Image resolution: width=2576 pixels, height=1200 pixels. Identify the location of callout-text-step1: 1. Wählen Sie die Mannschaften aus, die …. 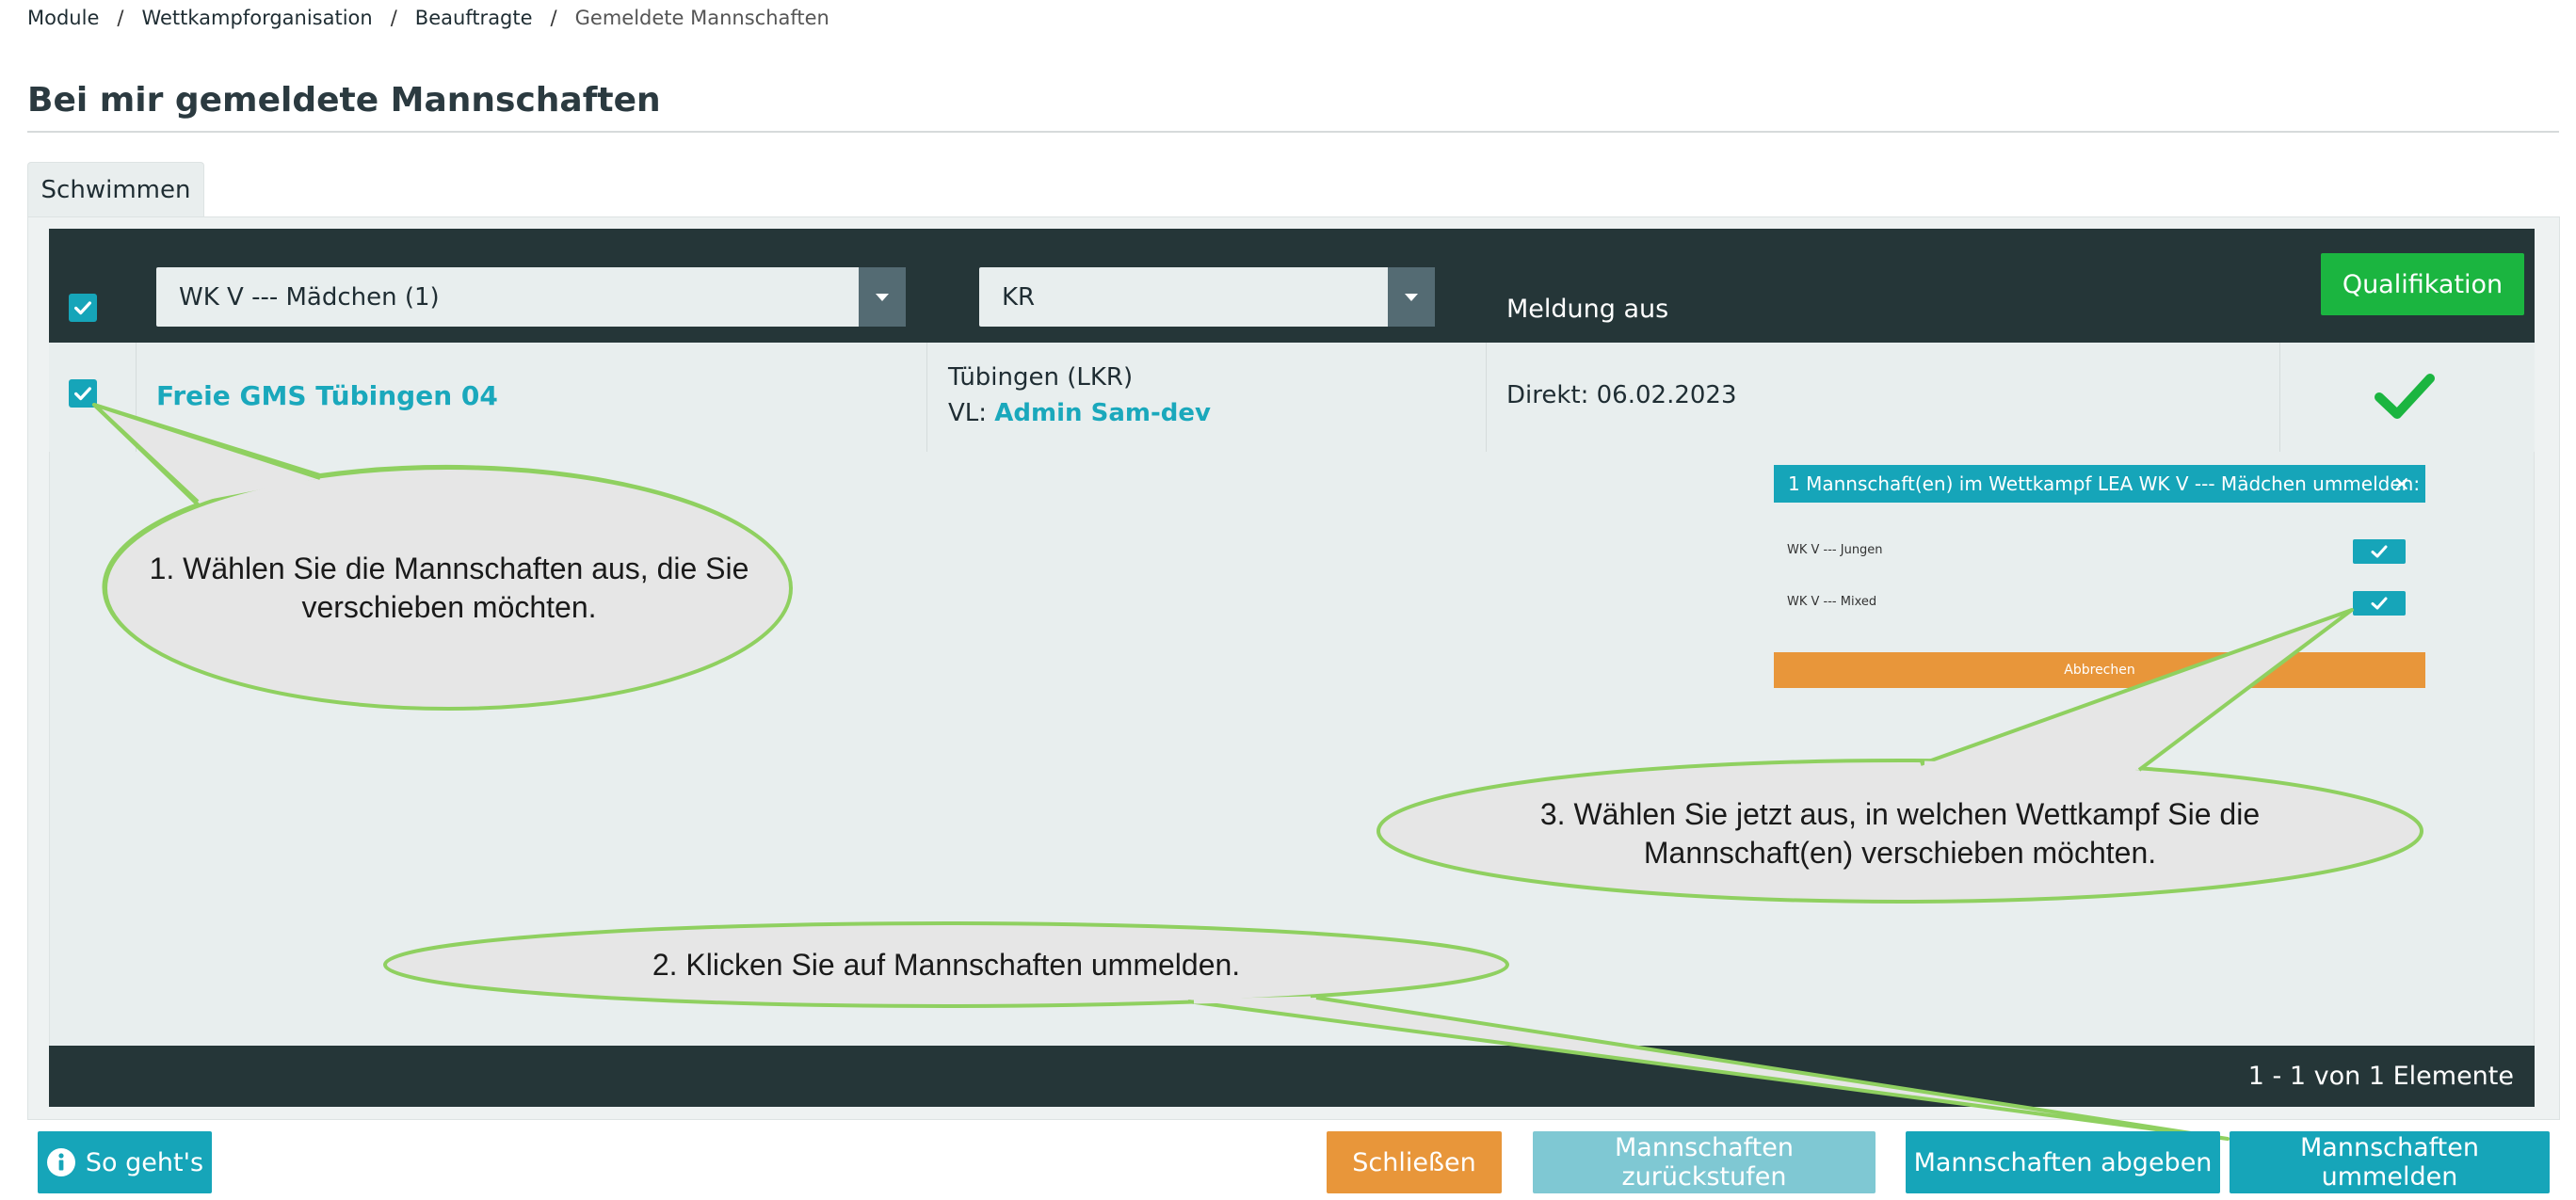
(449, 588).